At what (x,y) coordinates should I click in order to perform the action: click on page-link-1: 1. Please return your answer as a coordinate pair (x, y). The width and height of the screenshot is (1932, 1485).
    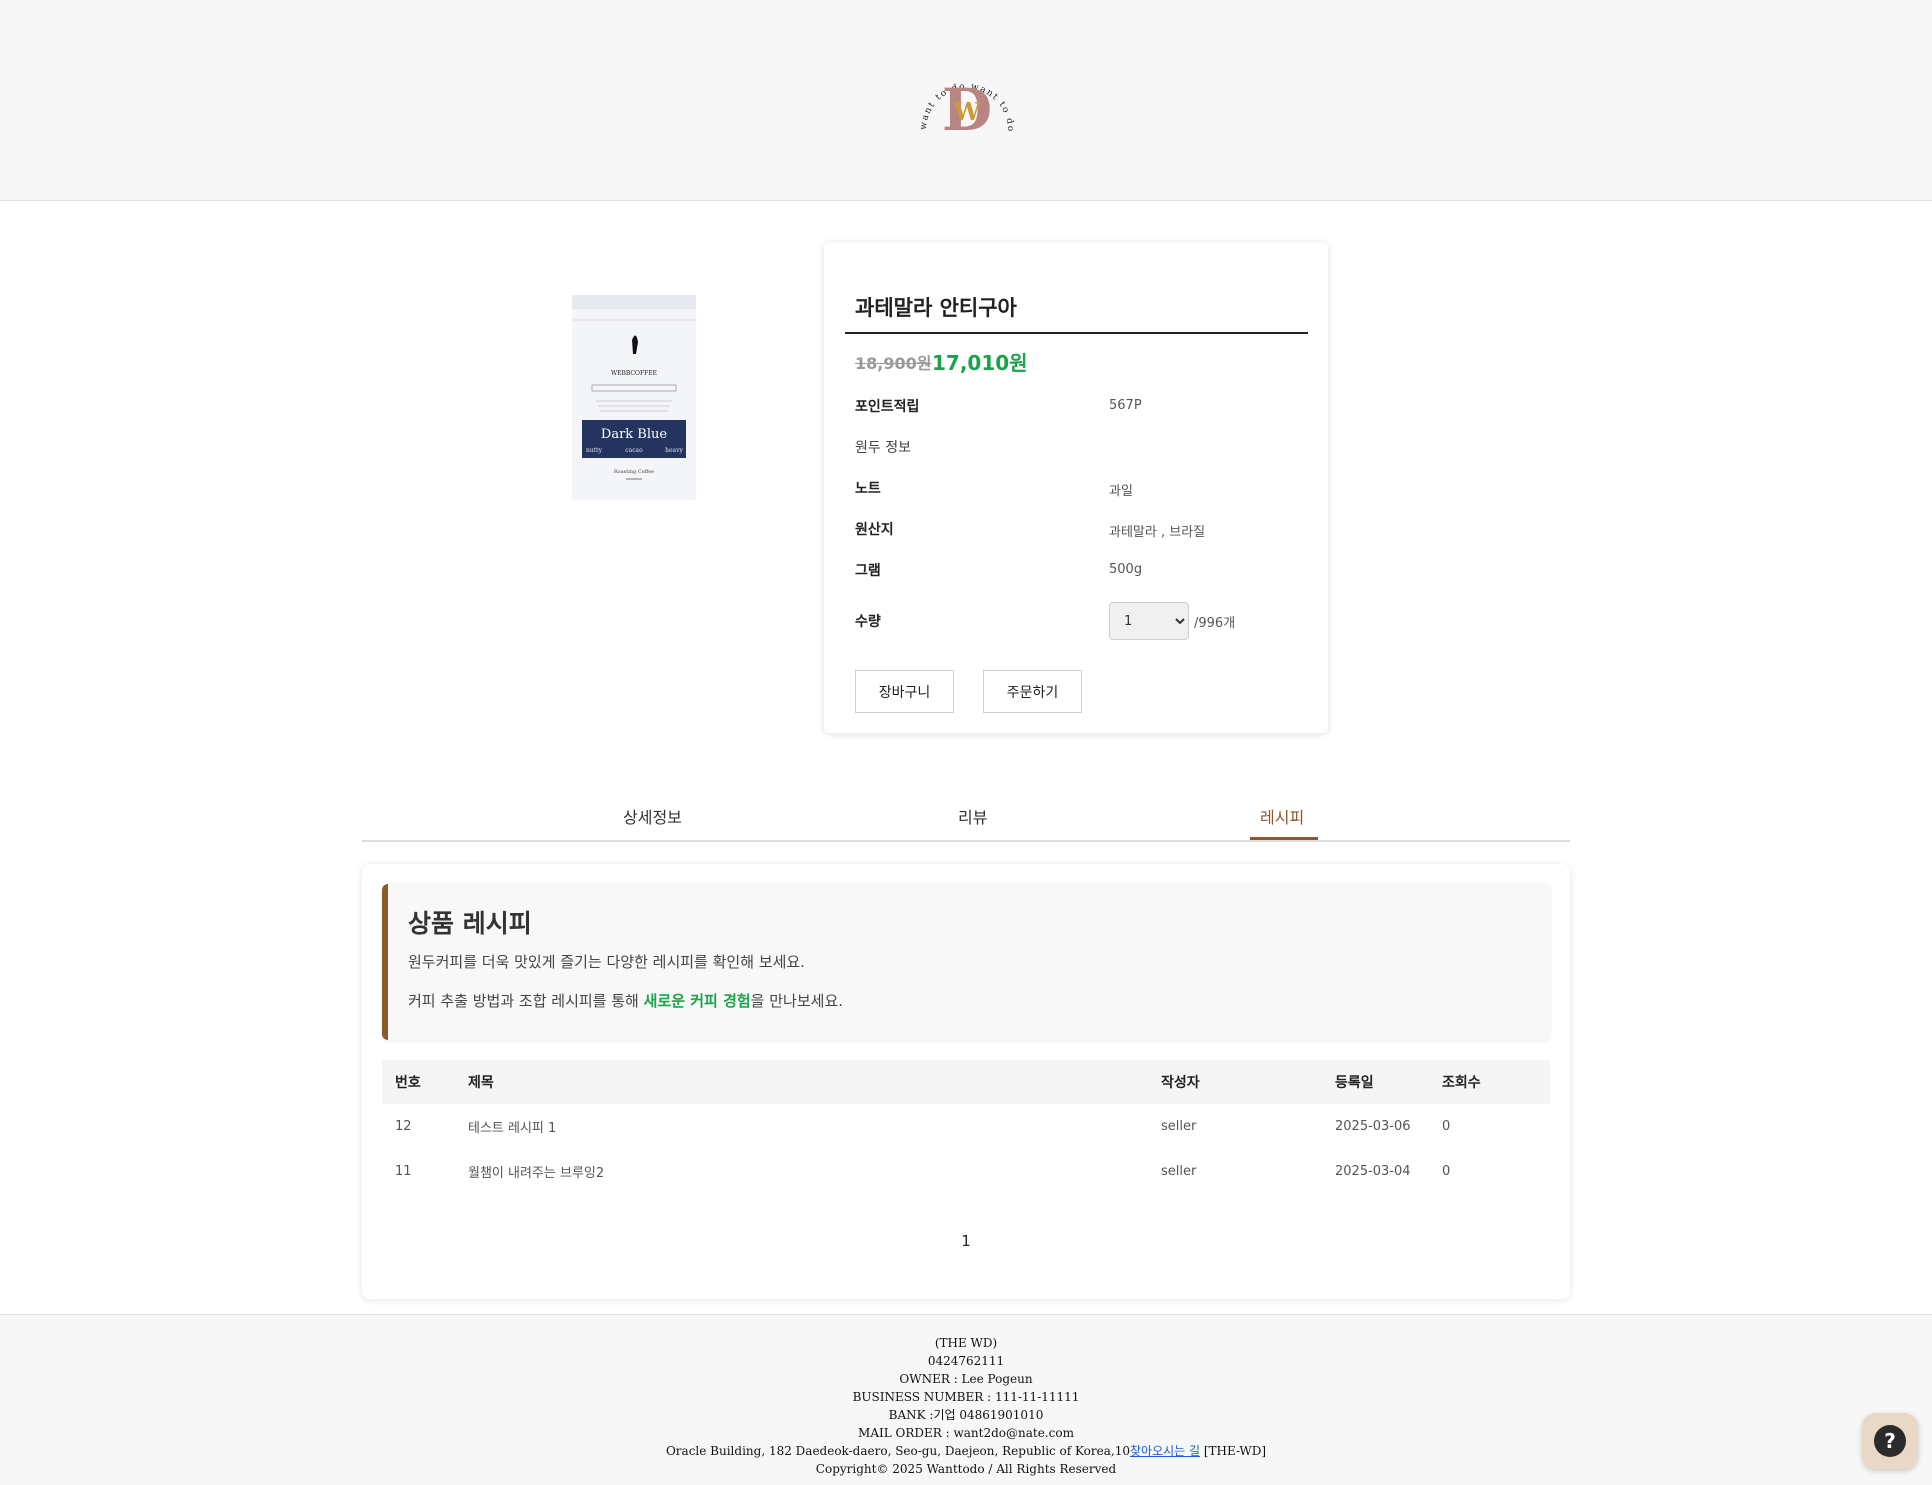
    Looking at the image, I should click on (966, 1241).